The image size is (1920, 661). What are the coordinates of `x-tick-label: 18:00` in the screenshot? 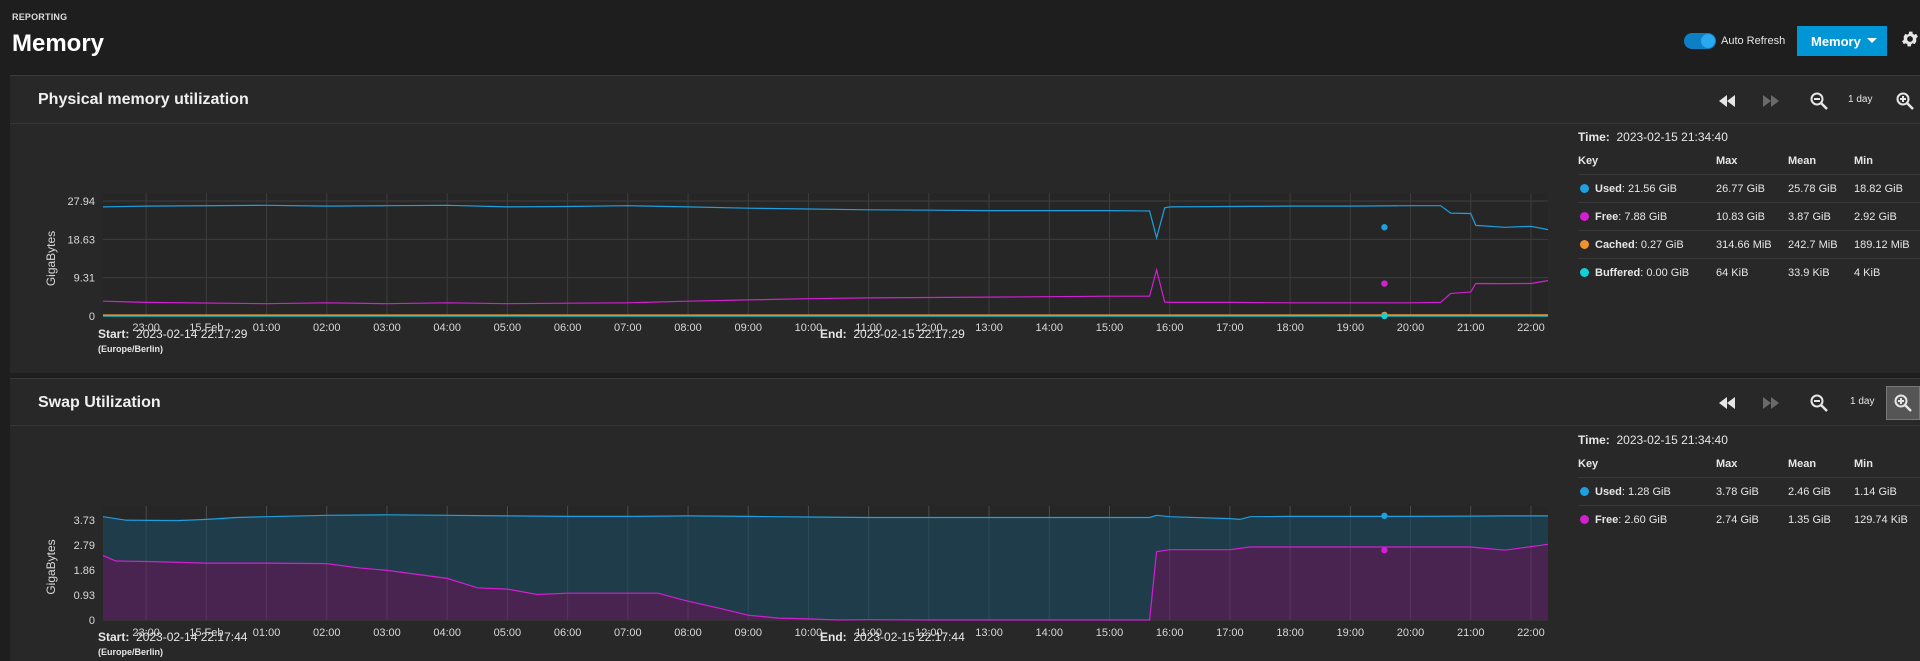 It's located at (1290, 328).